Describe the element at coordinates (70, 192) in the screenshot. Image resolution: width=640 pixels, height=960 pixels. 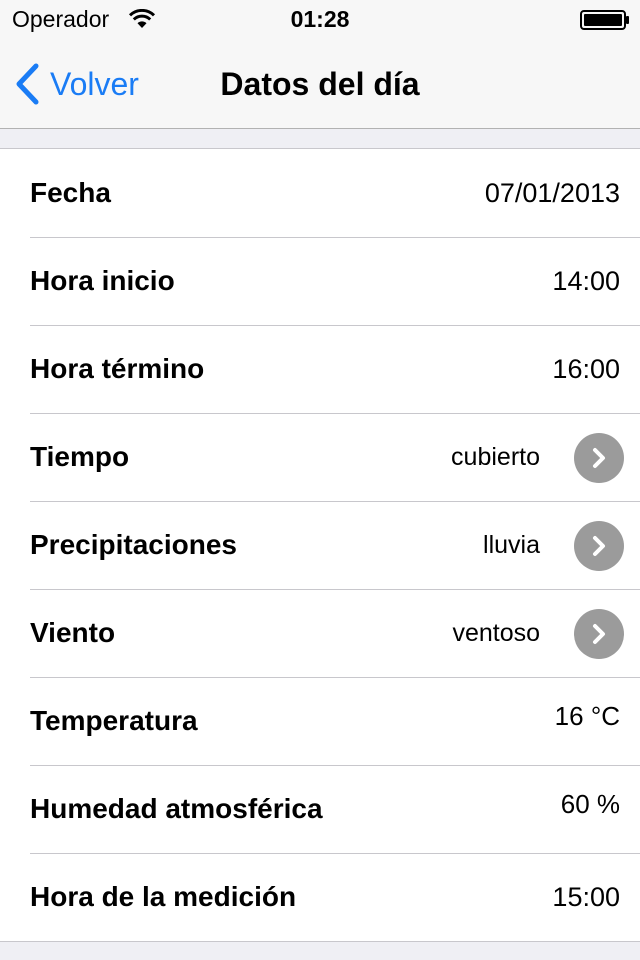
I see `row-label: Fecha` at that location.